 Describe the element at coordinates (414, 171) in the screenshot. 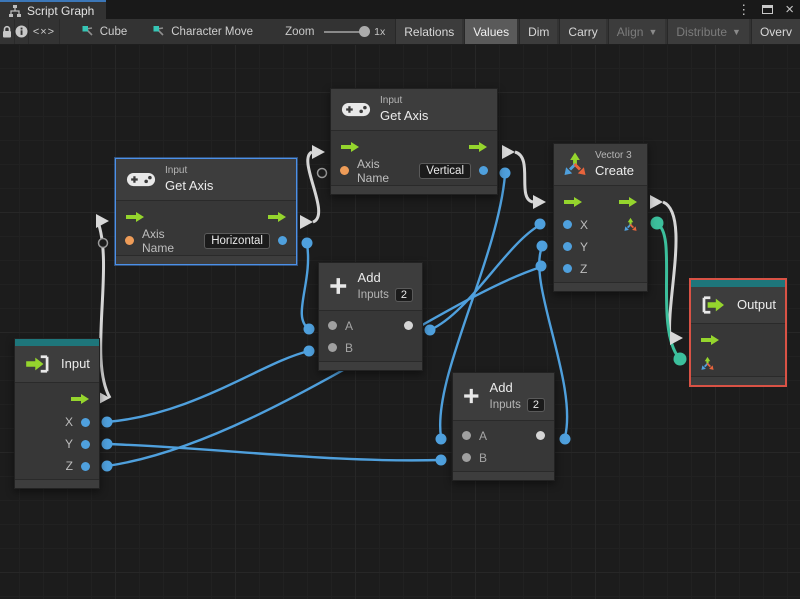

I see `axis-name-row: Axis Name Vertical` at that location.